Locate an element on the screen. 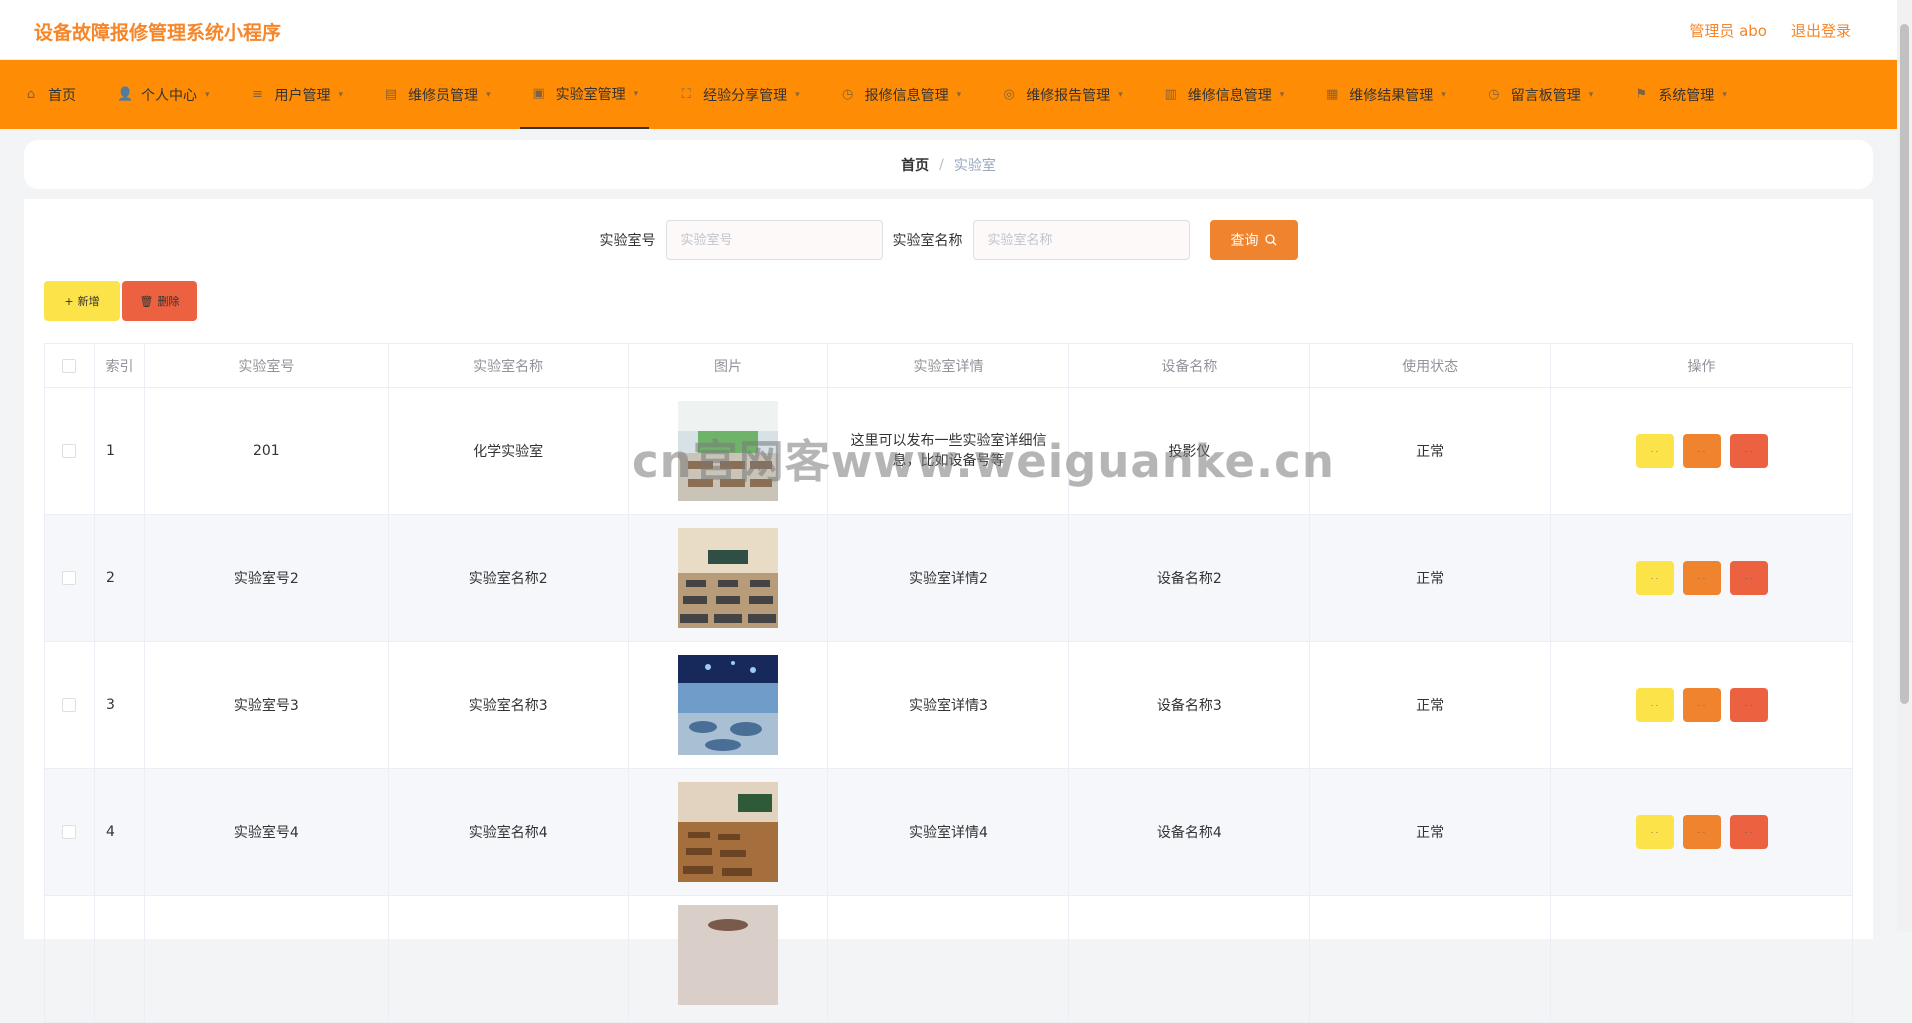 This screenshot has height=1023, width=1912. table-header-row: 索引 实验室号 实验室名称 图片 实验室详情 设备名称 使用状态 操作 is located at coordinates (948, 365).